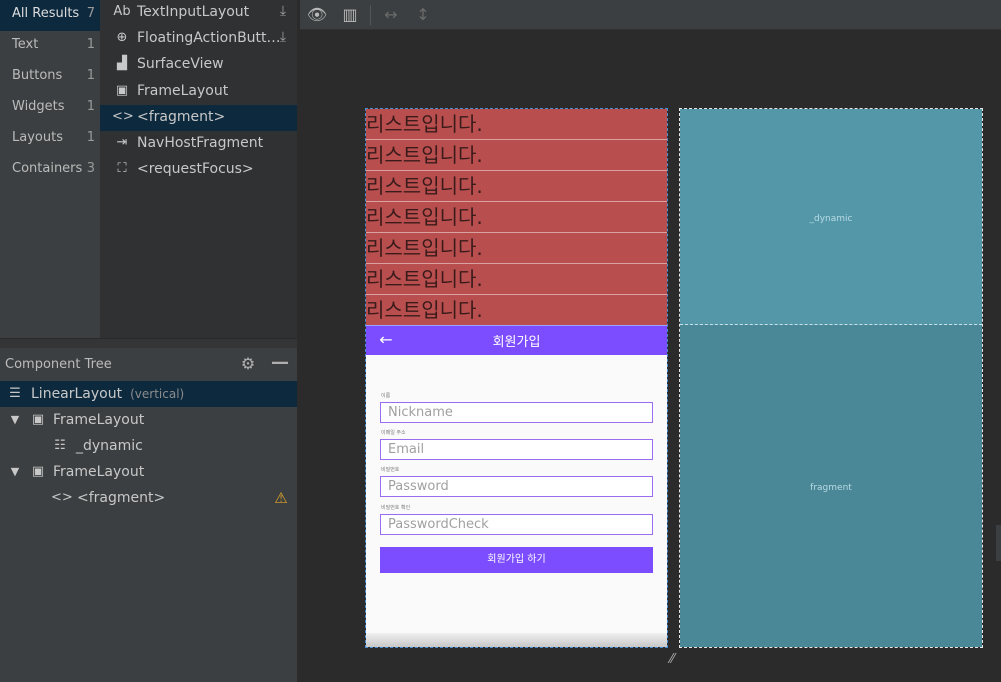 The height and width of the screenshot is (682, 1001). What do you see at coordinates (37, 137) in the screenshot?
I see `category-label: Layouts` at bounding box center [37, 137].